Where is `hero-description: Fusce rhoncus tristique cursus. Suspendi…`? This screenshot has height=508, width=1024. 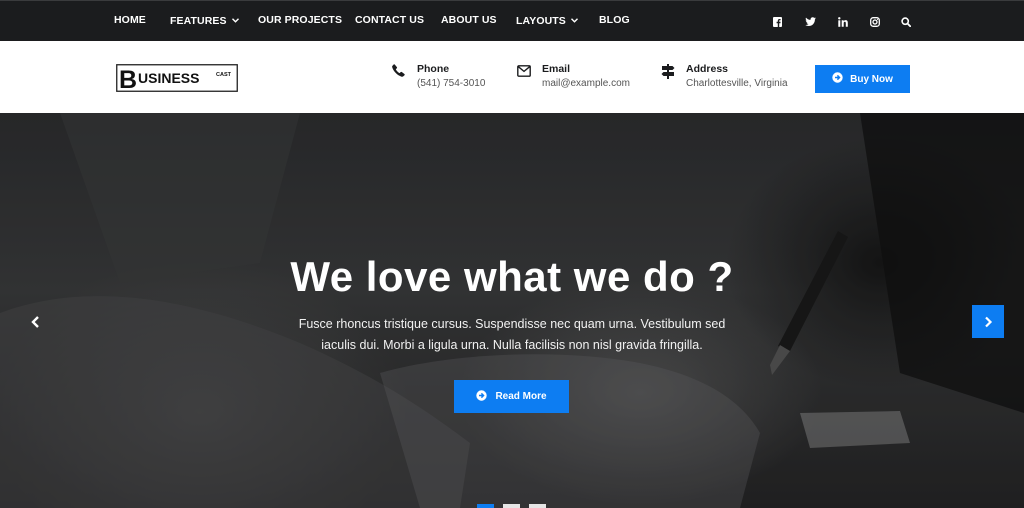
hero-description: Fusce rhoncus tristique cursus. Suspendi… is located at coordinates (512, 335).